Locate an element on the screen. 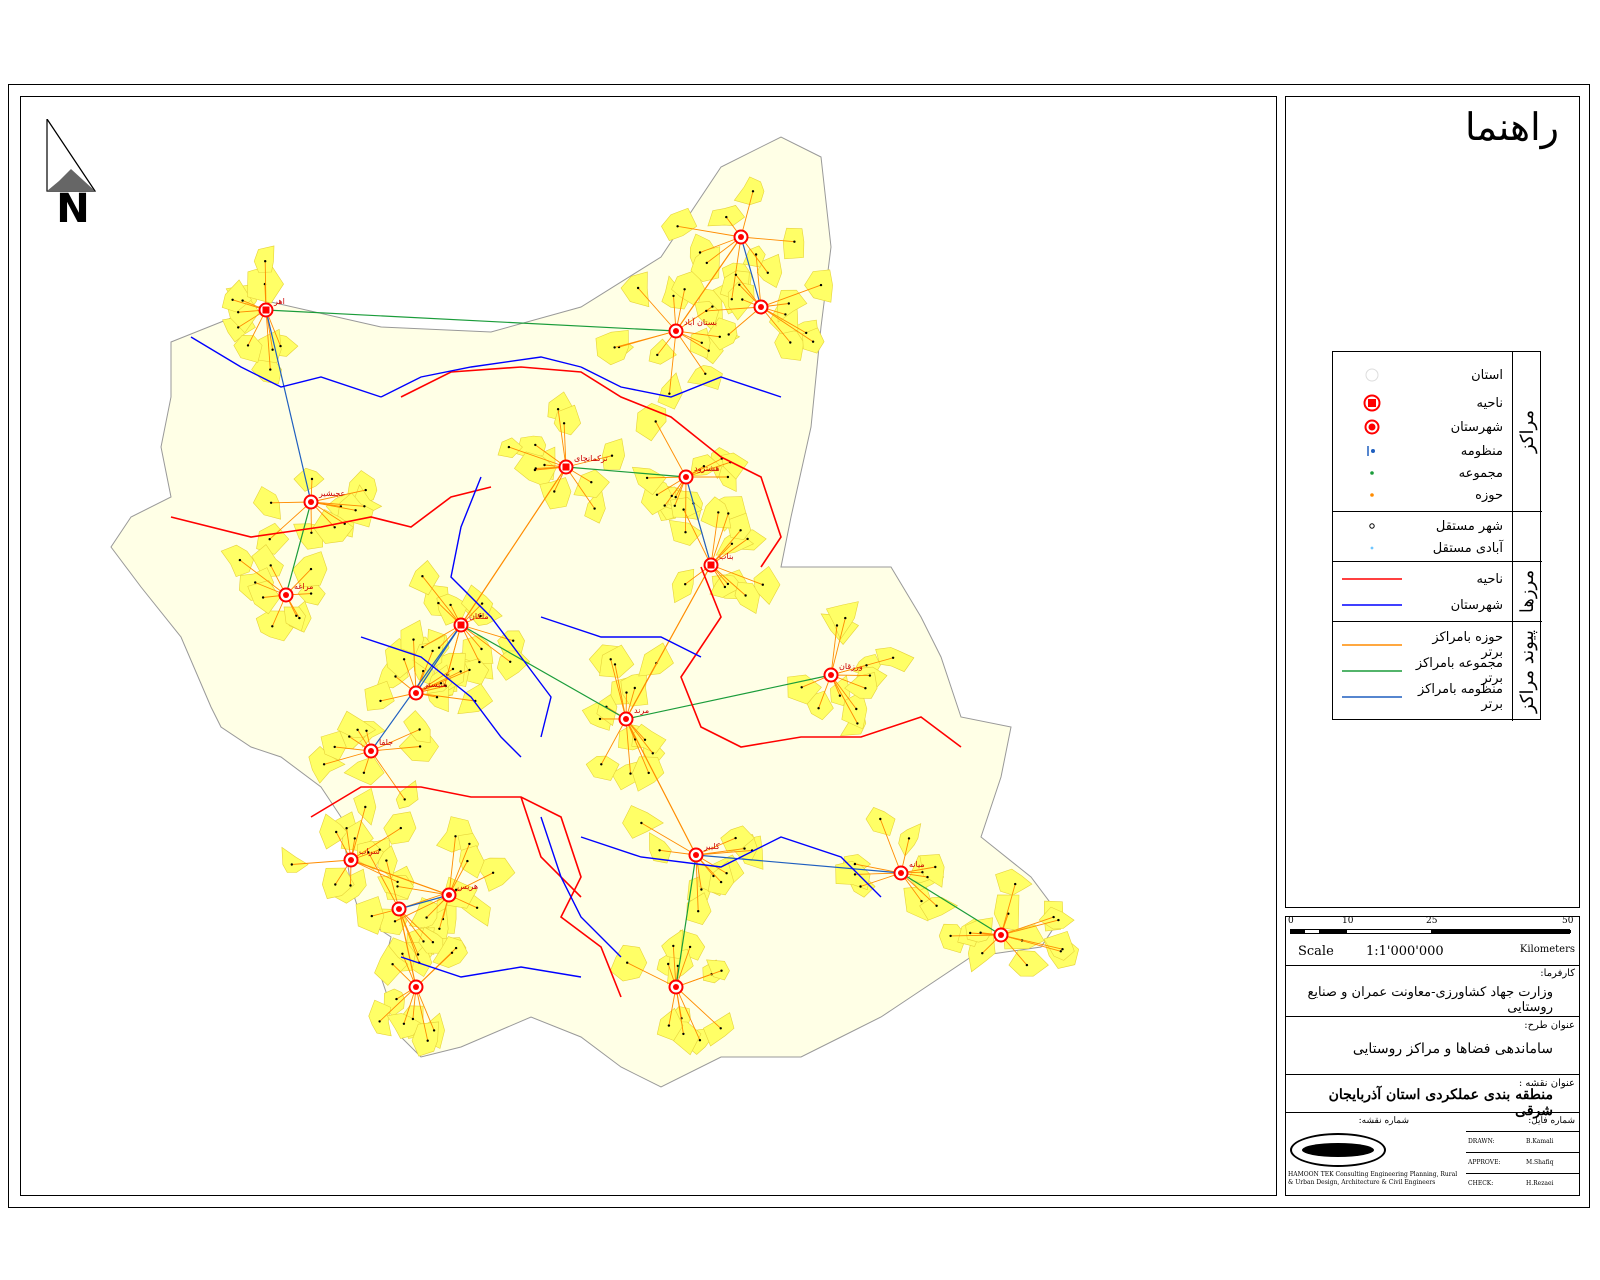 The width and height of the screenshot is (1600, 1280). center-label: ترکمانچای is located at coordinates (591, 458).